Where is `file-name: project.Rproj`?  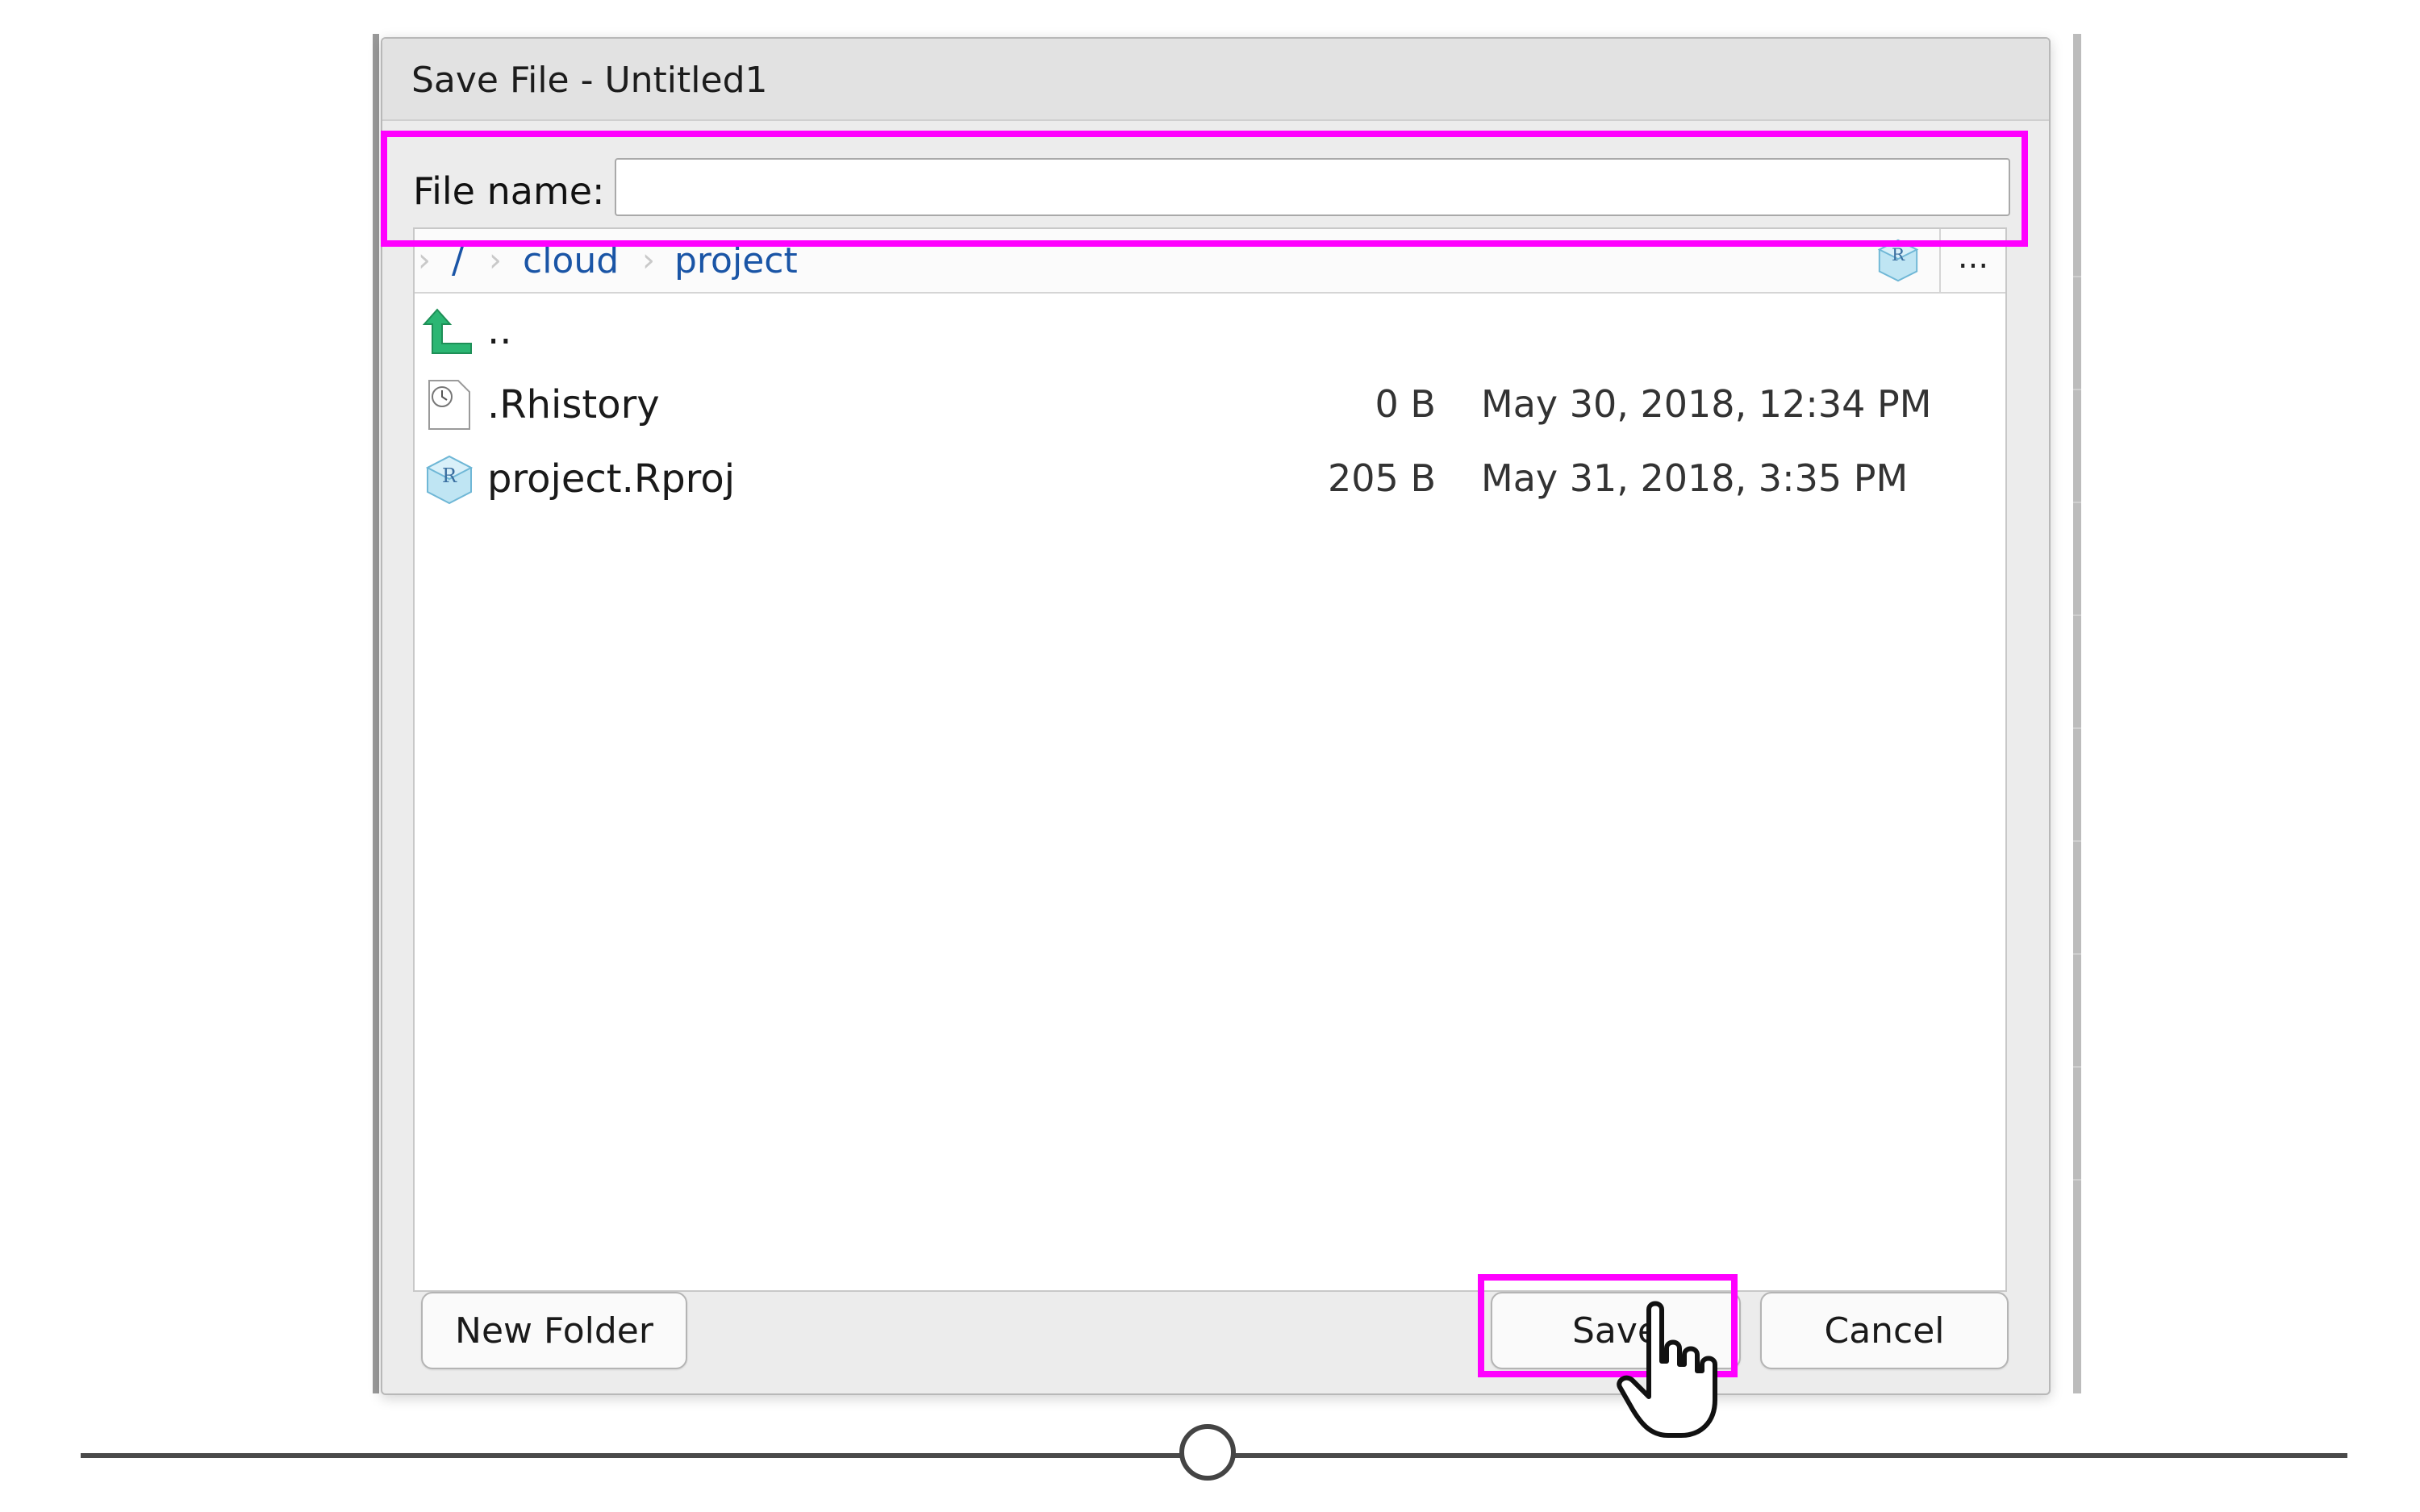
file-name: project.Rproj is located at coordinates (611, 479).